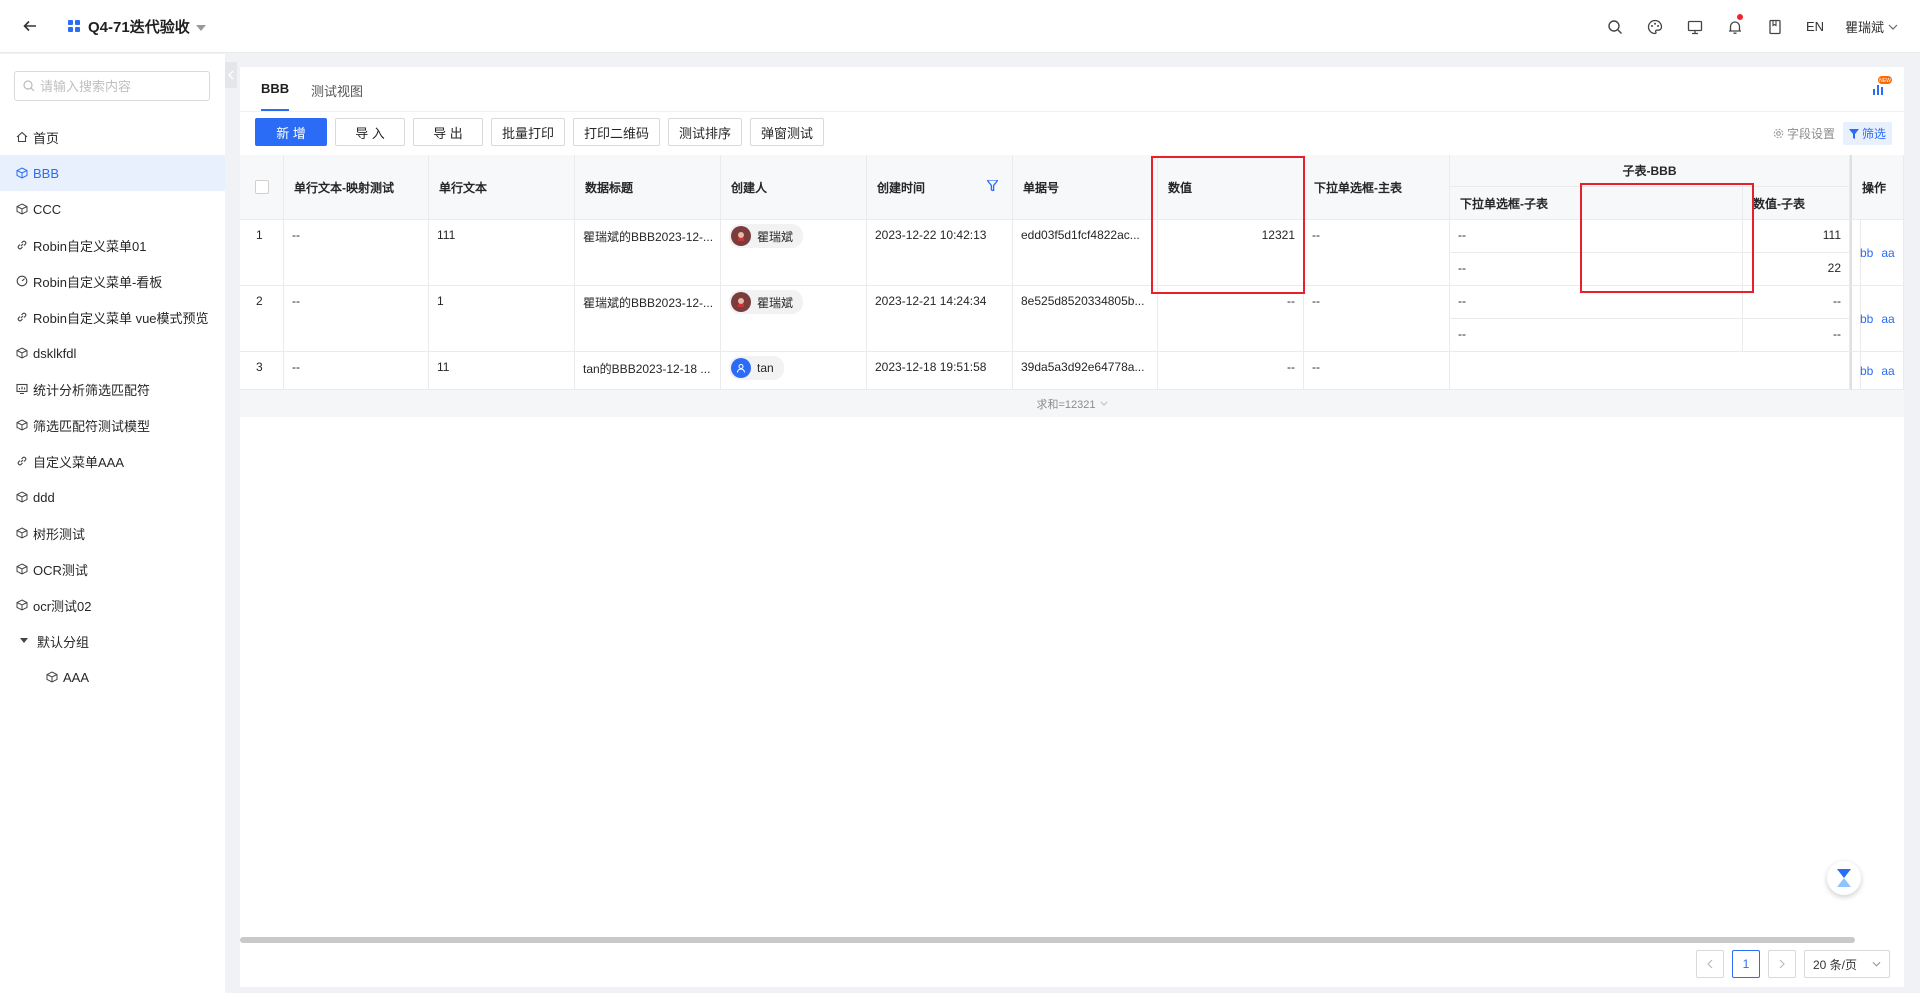 Image resolution: width=1920 pixels, height=993 pixels. What do you see at coordinates (112, 389) in the screenshot?
I see `sidebar-item: 统计分析筛选匹配符` at bounding box center [112, 389].